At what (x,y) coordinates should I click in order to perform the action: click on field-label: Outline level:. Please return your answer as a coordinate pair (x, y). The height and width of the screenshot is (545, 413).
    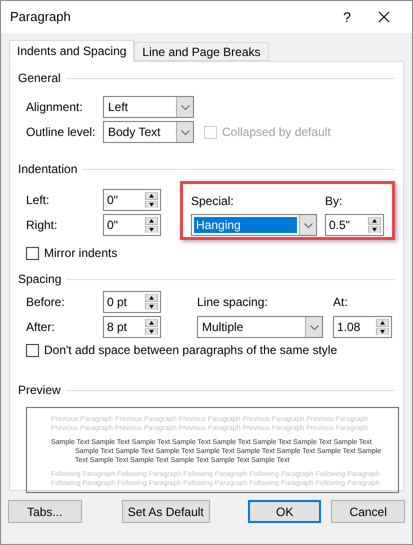
    Looking at the image, I should click on (61, 132).